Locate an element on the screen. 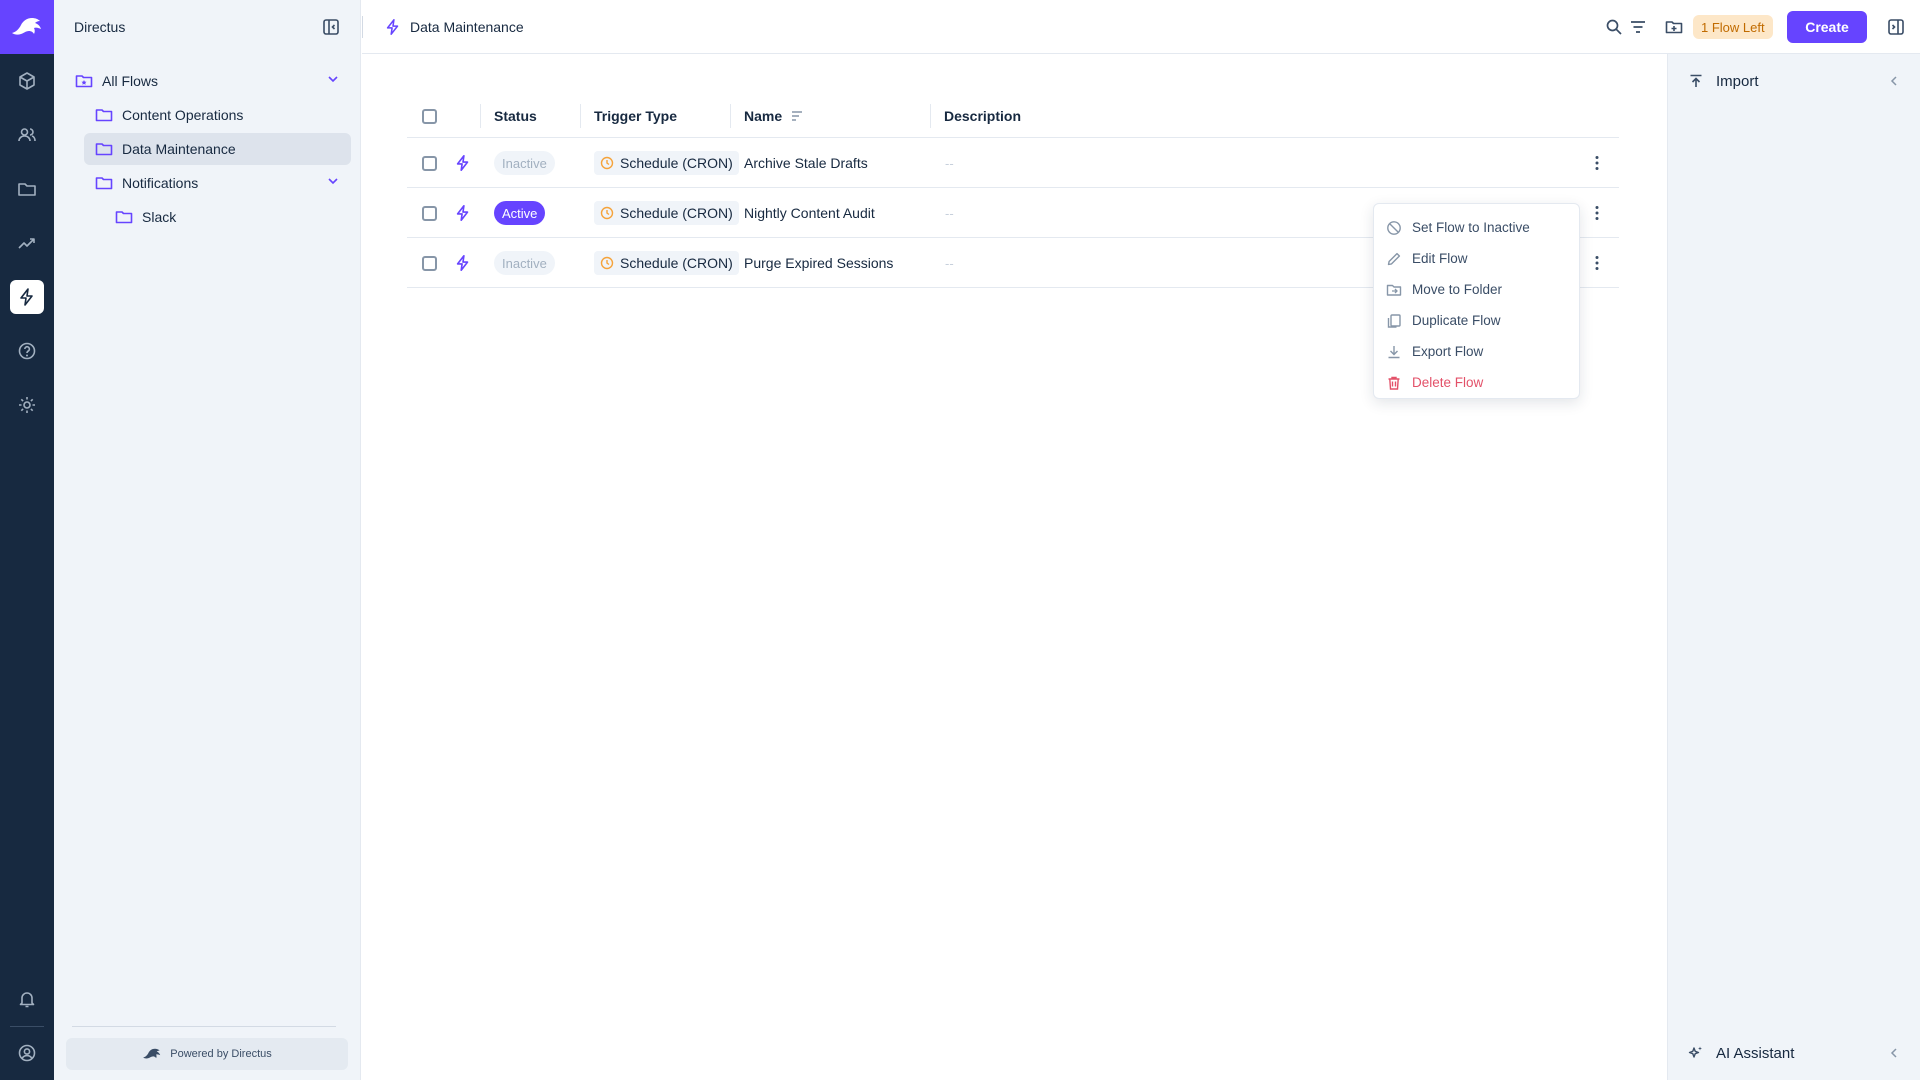  search-button is located at coordinates (1614, 27).